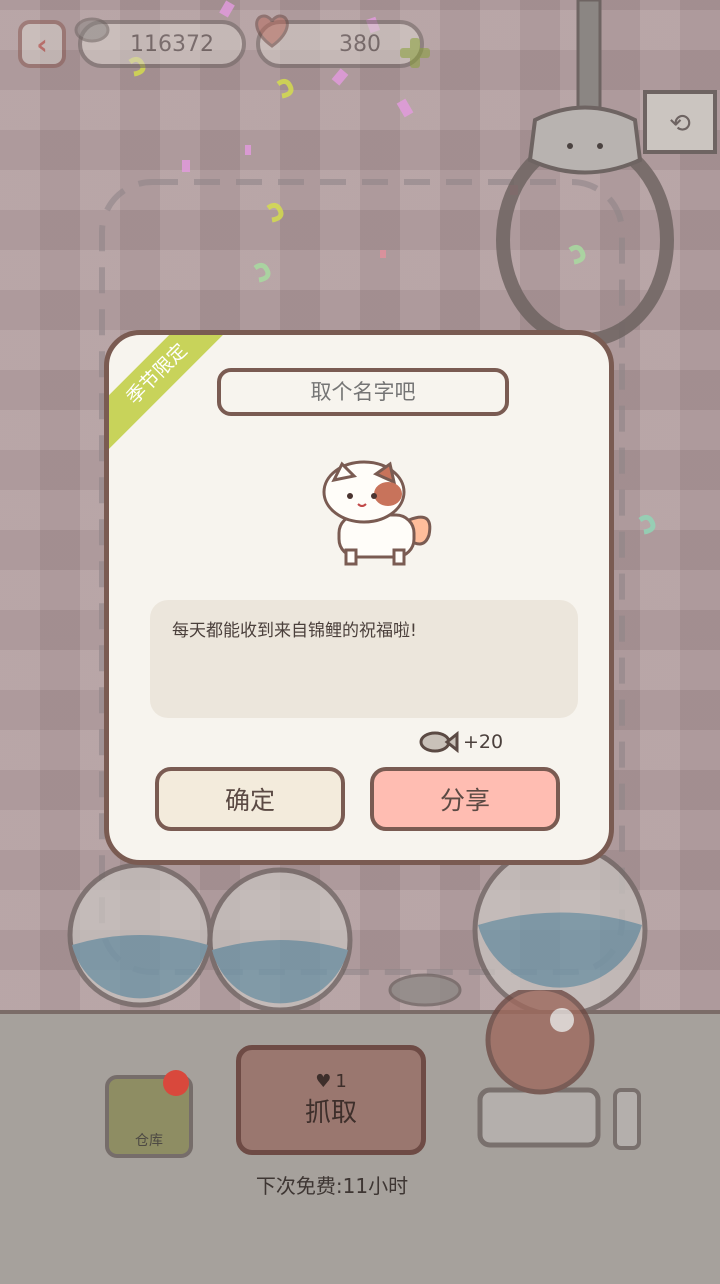 This screenshot has height=1284, width=720. Describe the element at coordinates (341, 1081) in the screenshot. I see `grab-cost: 1` at that location.